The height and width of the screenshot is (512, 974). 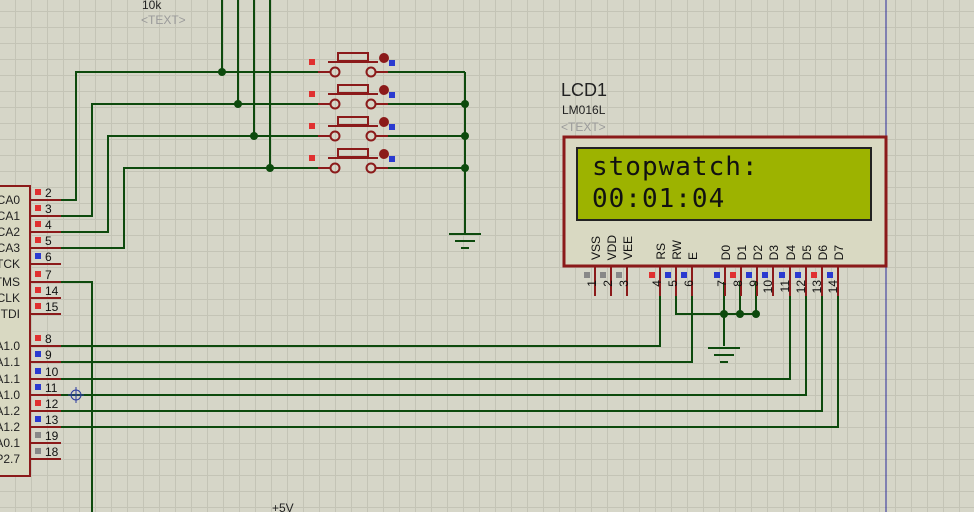 I want to click on lcd-pin-name: RS, so click(x=661, y=251).